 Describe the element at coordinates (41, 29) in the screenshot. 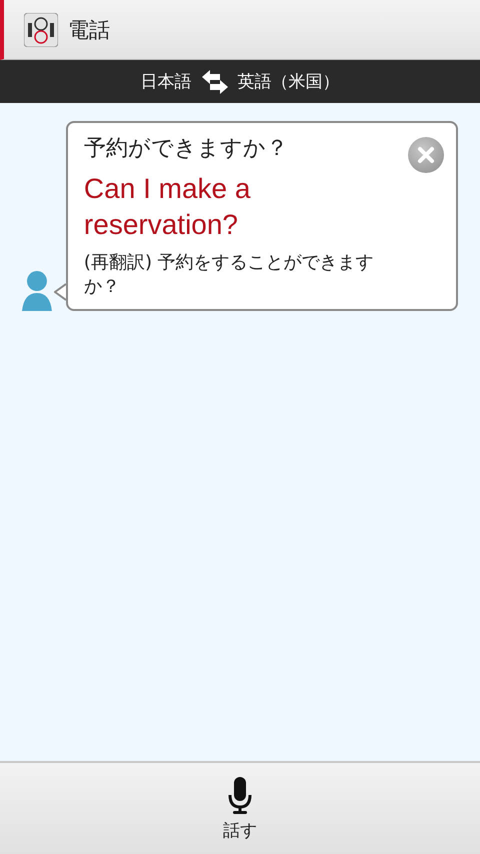

I see `app-icon` at that location.